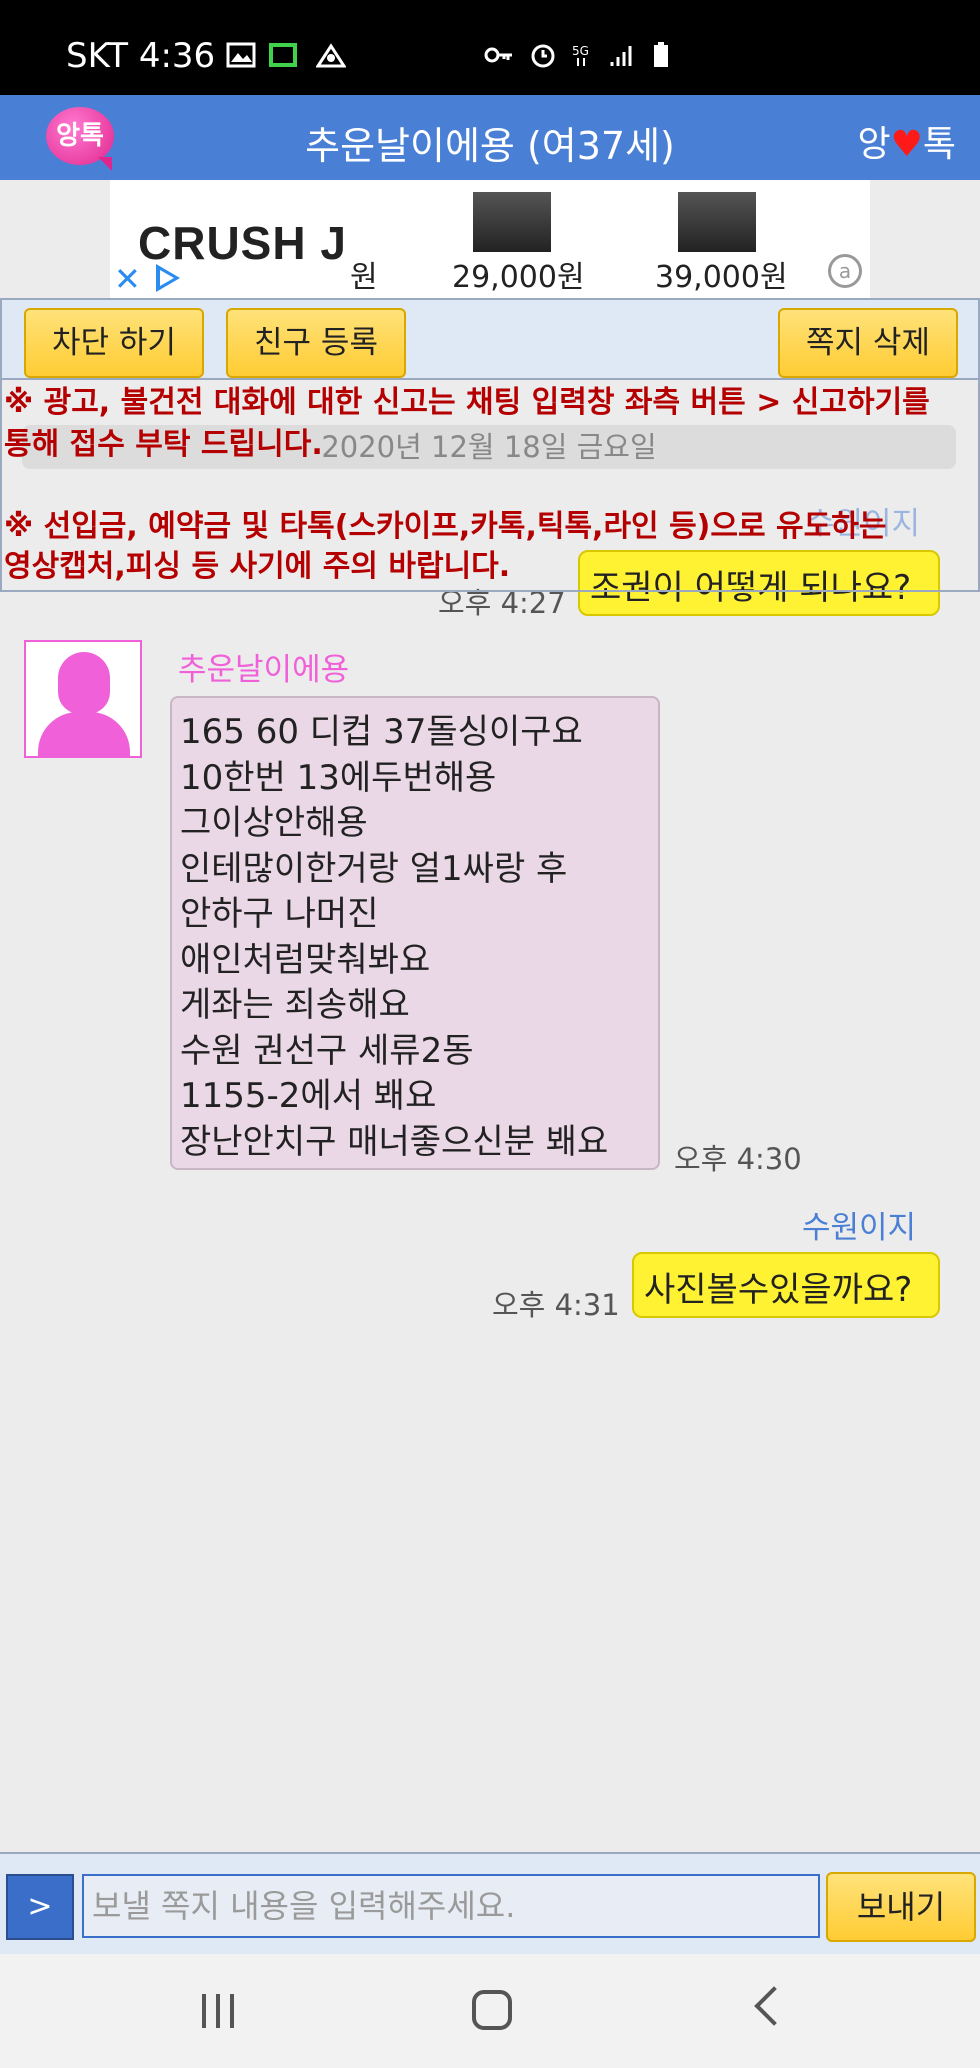 This screenshot has width=980, height=2068. What do you see at coordinates (168, 278) in the screenshot?
I see `adchoices-icon` at bounding box center [168, 278].